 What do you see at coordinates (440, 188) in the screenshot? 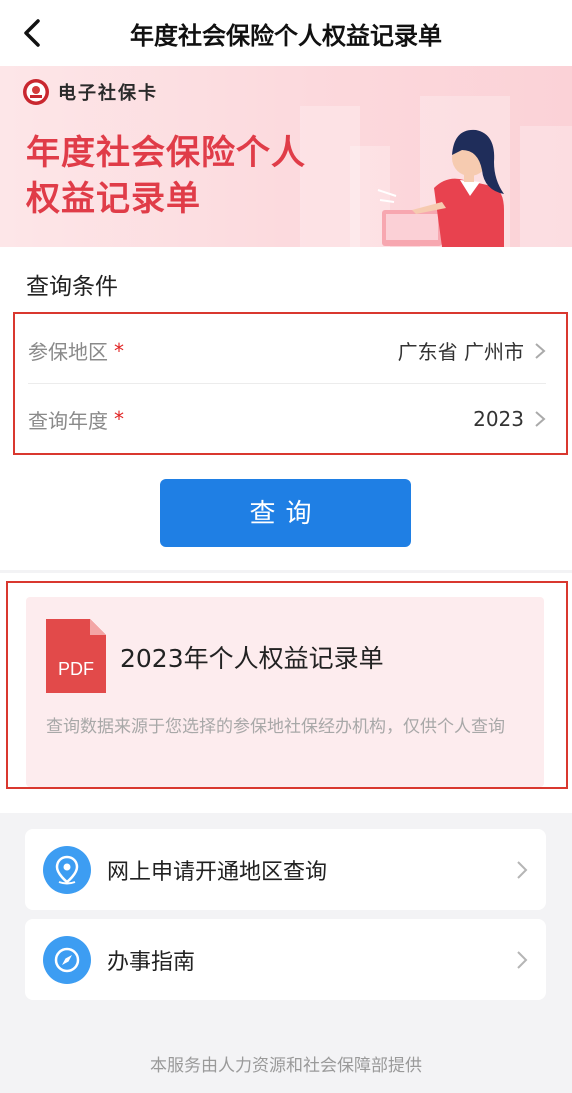
I see `woman-laptop-illustration` at bounding box center [440, 188].